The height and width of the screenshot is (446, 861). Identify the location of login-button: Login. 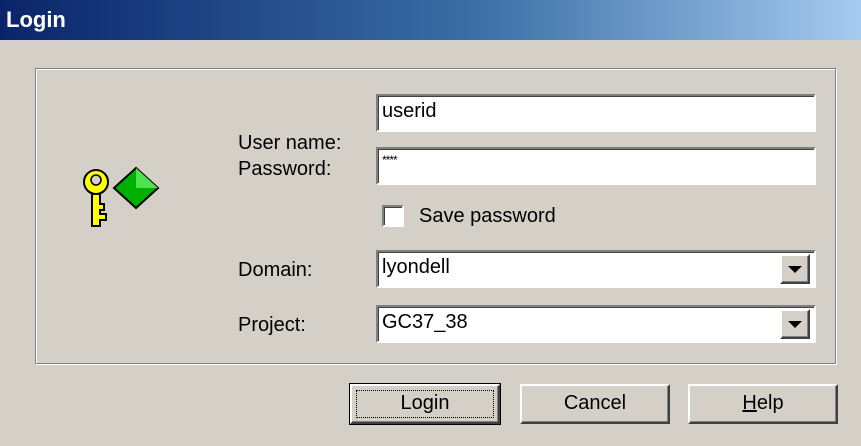
(425, 404).